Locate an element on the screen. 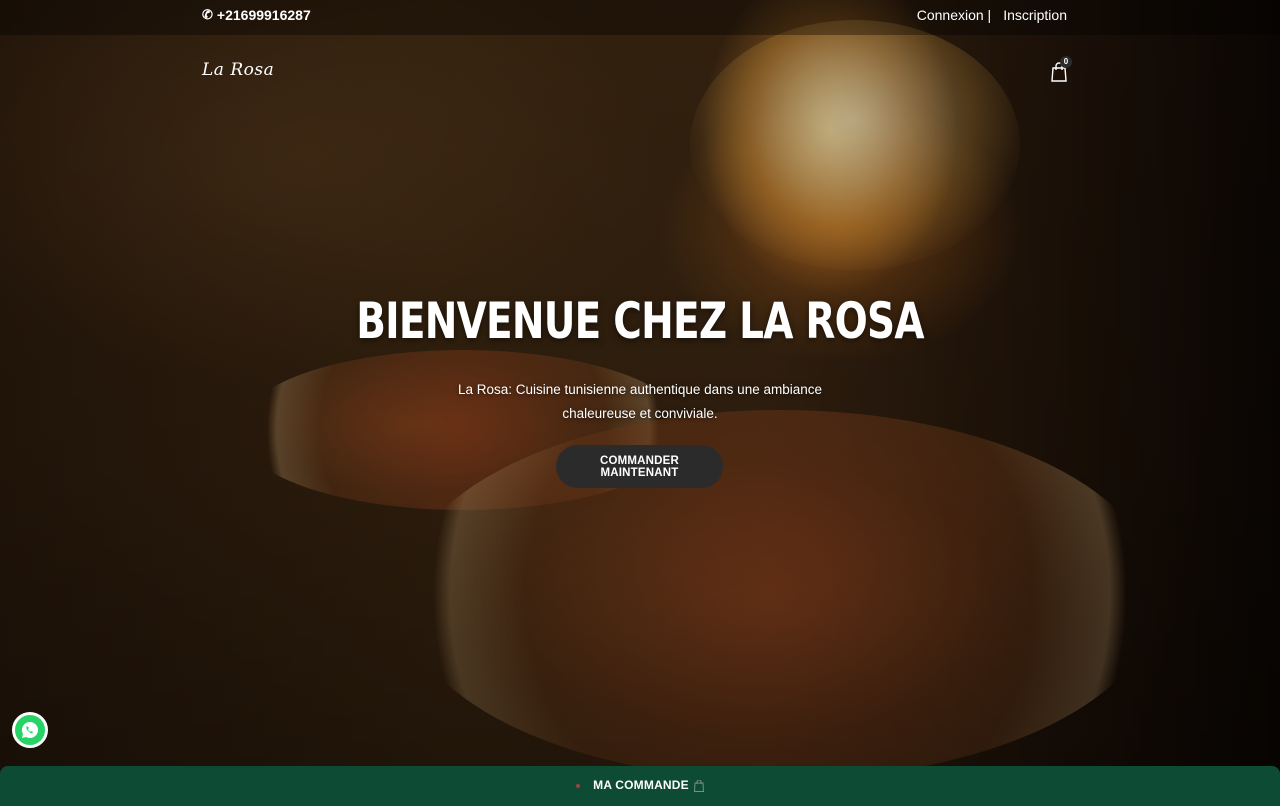  my-order-label: MA COMMANDE is located at coordinates (641, 785).